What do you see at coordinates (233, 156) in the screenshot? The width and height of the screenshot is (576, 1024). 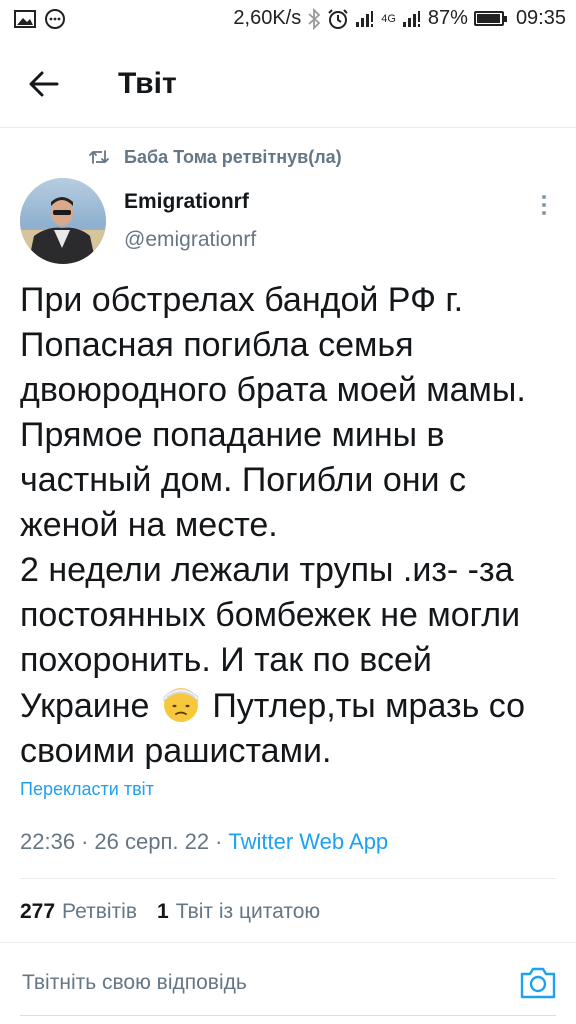 I see `retweet-context-label: Баба Тома ретвітнув(ла)` at bounding box center [233, 156].